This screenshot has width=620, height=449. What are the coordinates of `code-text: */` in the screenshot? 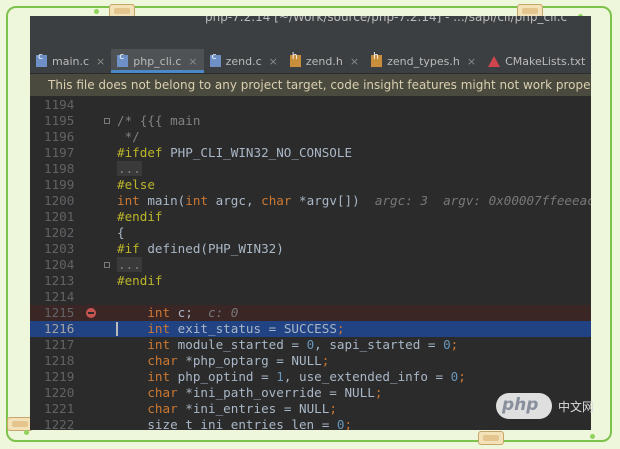 It's located at (128, 137).